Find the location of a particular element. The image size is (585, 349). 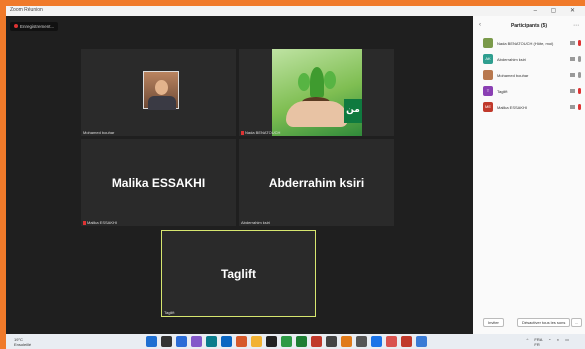

participant-photo is located at coordinates (161, 90).